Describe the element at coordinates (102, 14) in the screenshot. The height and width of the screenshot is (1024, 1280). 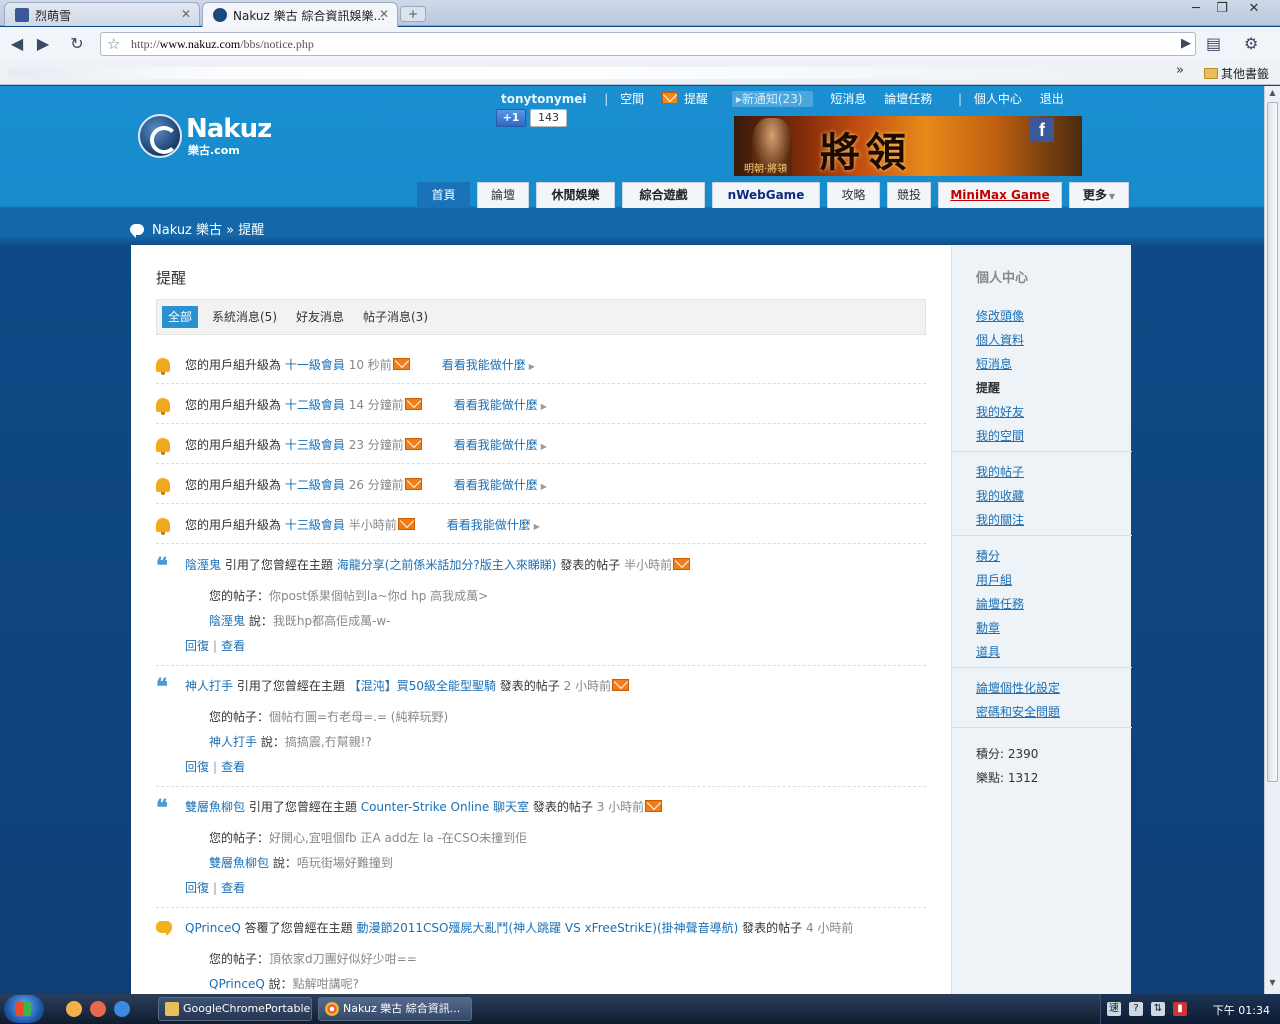
I see `browser-tab-1: 烈萌雪 ✕` at that location.